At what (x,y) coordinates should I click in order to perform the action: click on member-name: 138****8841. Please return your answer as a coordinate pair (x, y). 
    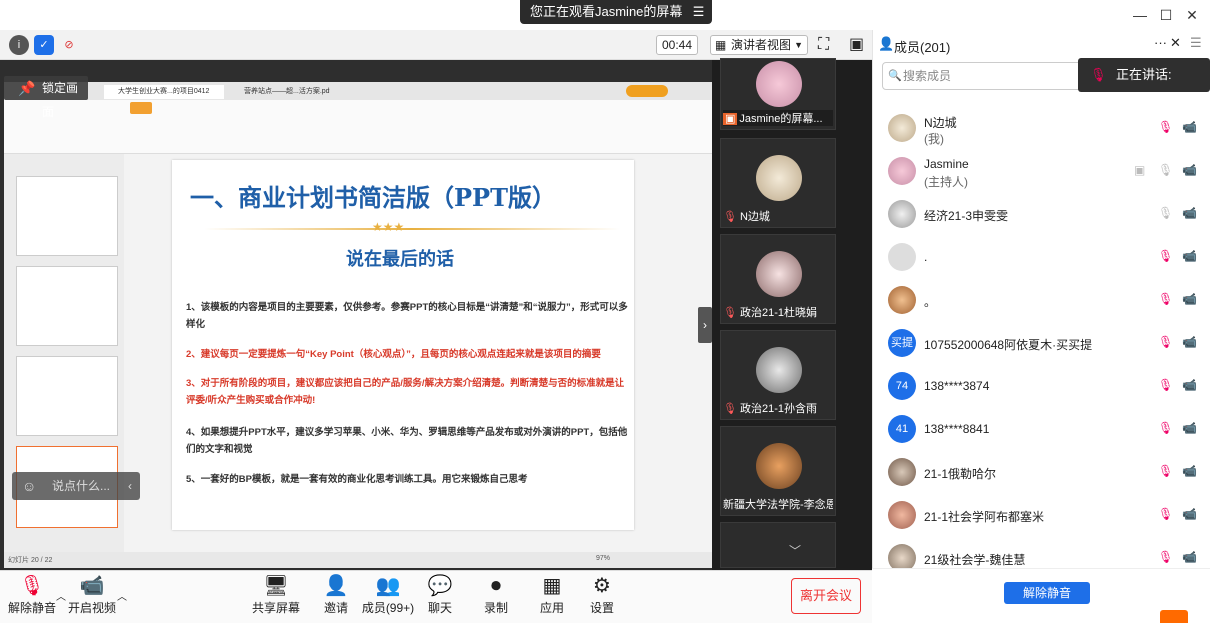
    Looking at the image, I should click on (957, 429).